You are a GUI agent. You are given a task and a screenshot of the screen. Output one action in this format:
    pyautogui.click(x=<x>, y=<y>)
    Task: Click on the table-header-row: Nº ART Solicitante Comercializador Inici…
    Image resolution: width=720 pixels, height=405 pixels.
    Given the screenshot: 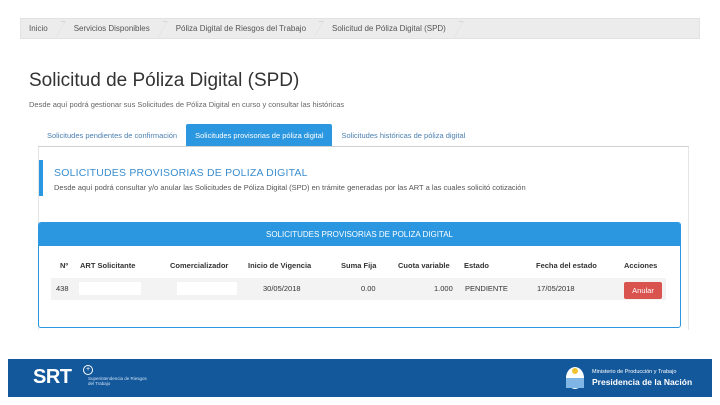 What is the action you would take?
    pyautogui.click(x=359, y=267)
    